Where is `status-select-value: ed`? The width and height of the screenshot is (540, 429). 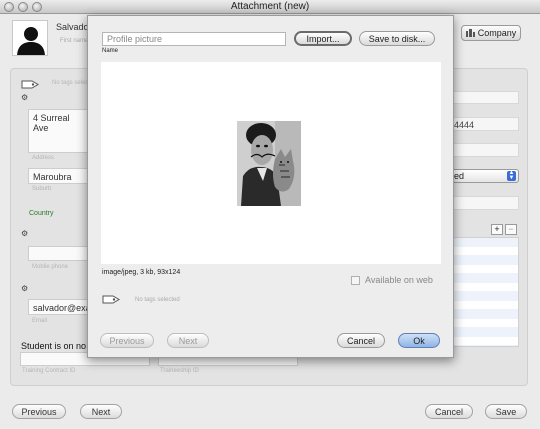
status-select-value: ed is located at coordinates (459, 176).